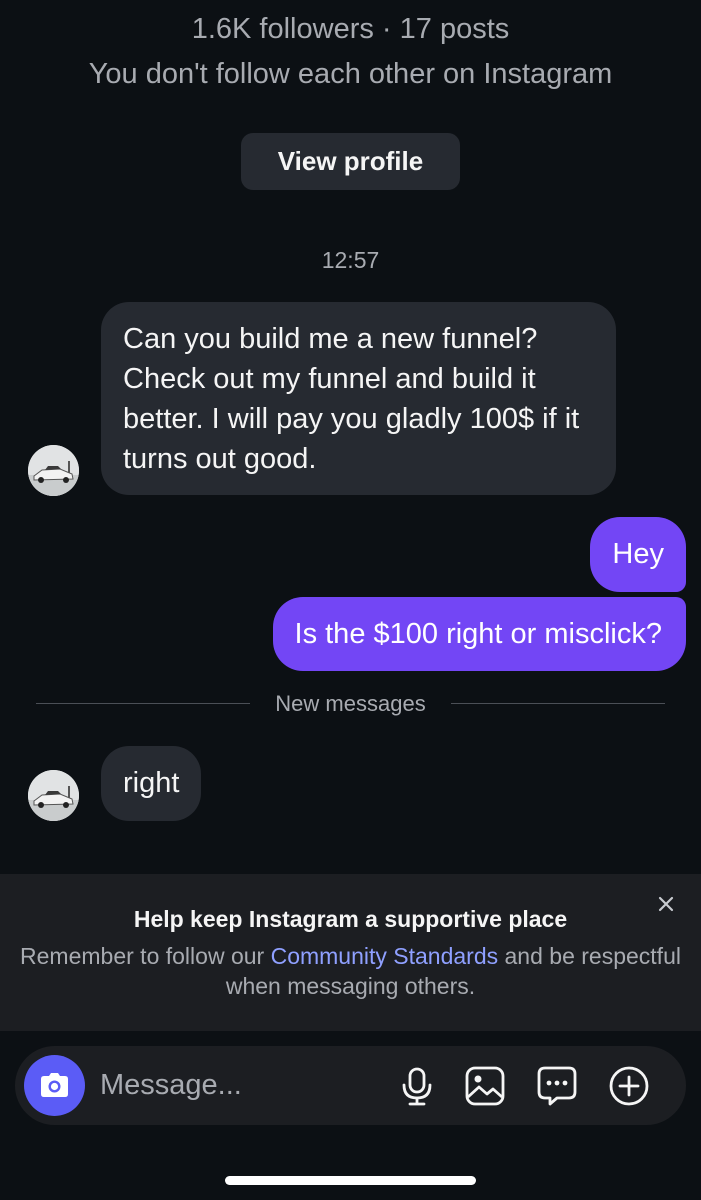 The width and height of the screenshot is (701, 1200). I want to click on close-notice-button, so click(666, 904).